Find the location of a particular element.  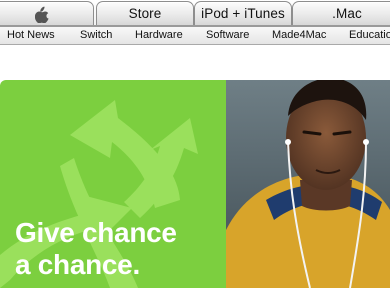

tab-ipod-itunes-label: iPod + iTunes is located at coordinates (243, 13).